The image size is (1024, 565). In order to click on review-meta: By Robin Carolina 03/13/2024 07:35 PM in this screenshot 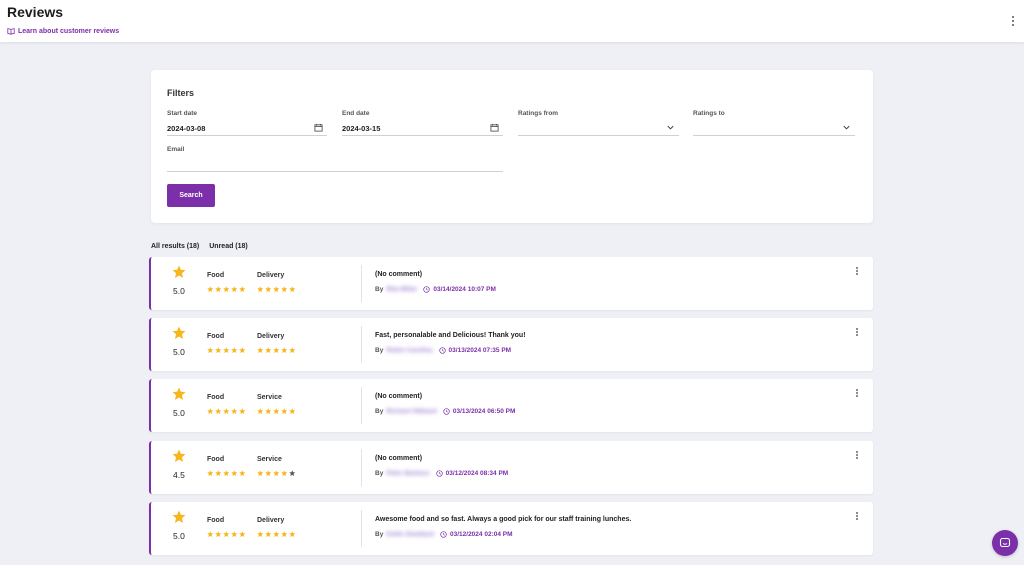, I will do `click(443, 350)`.